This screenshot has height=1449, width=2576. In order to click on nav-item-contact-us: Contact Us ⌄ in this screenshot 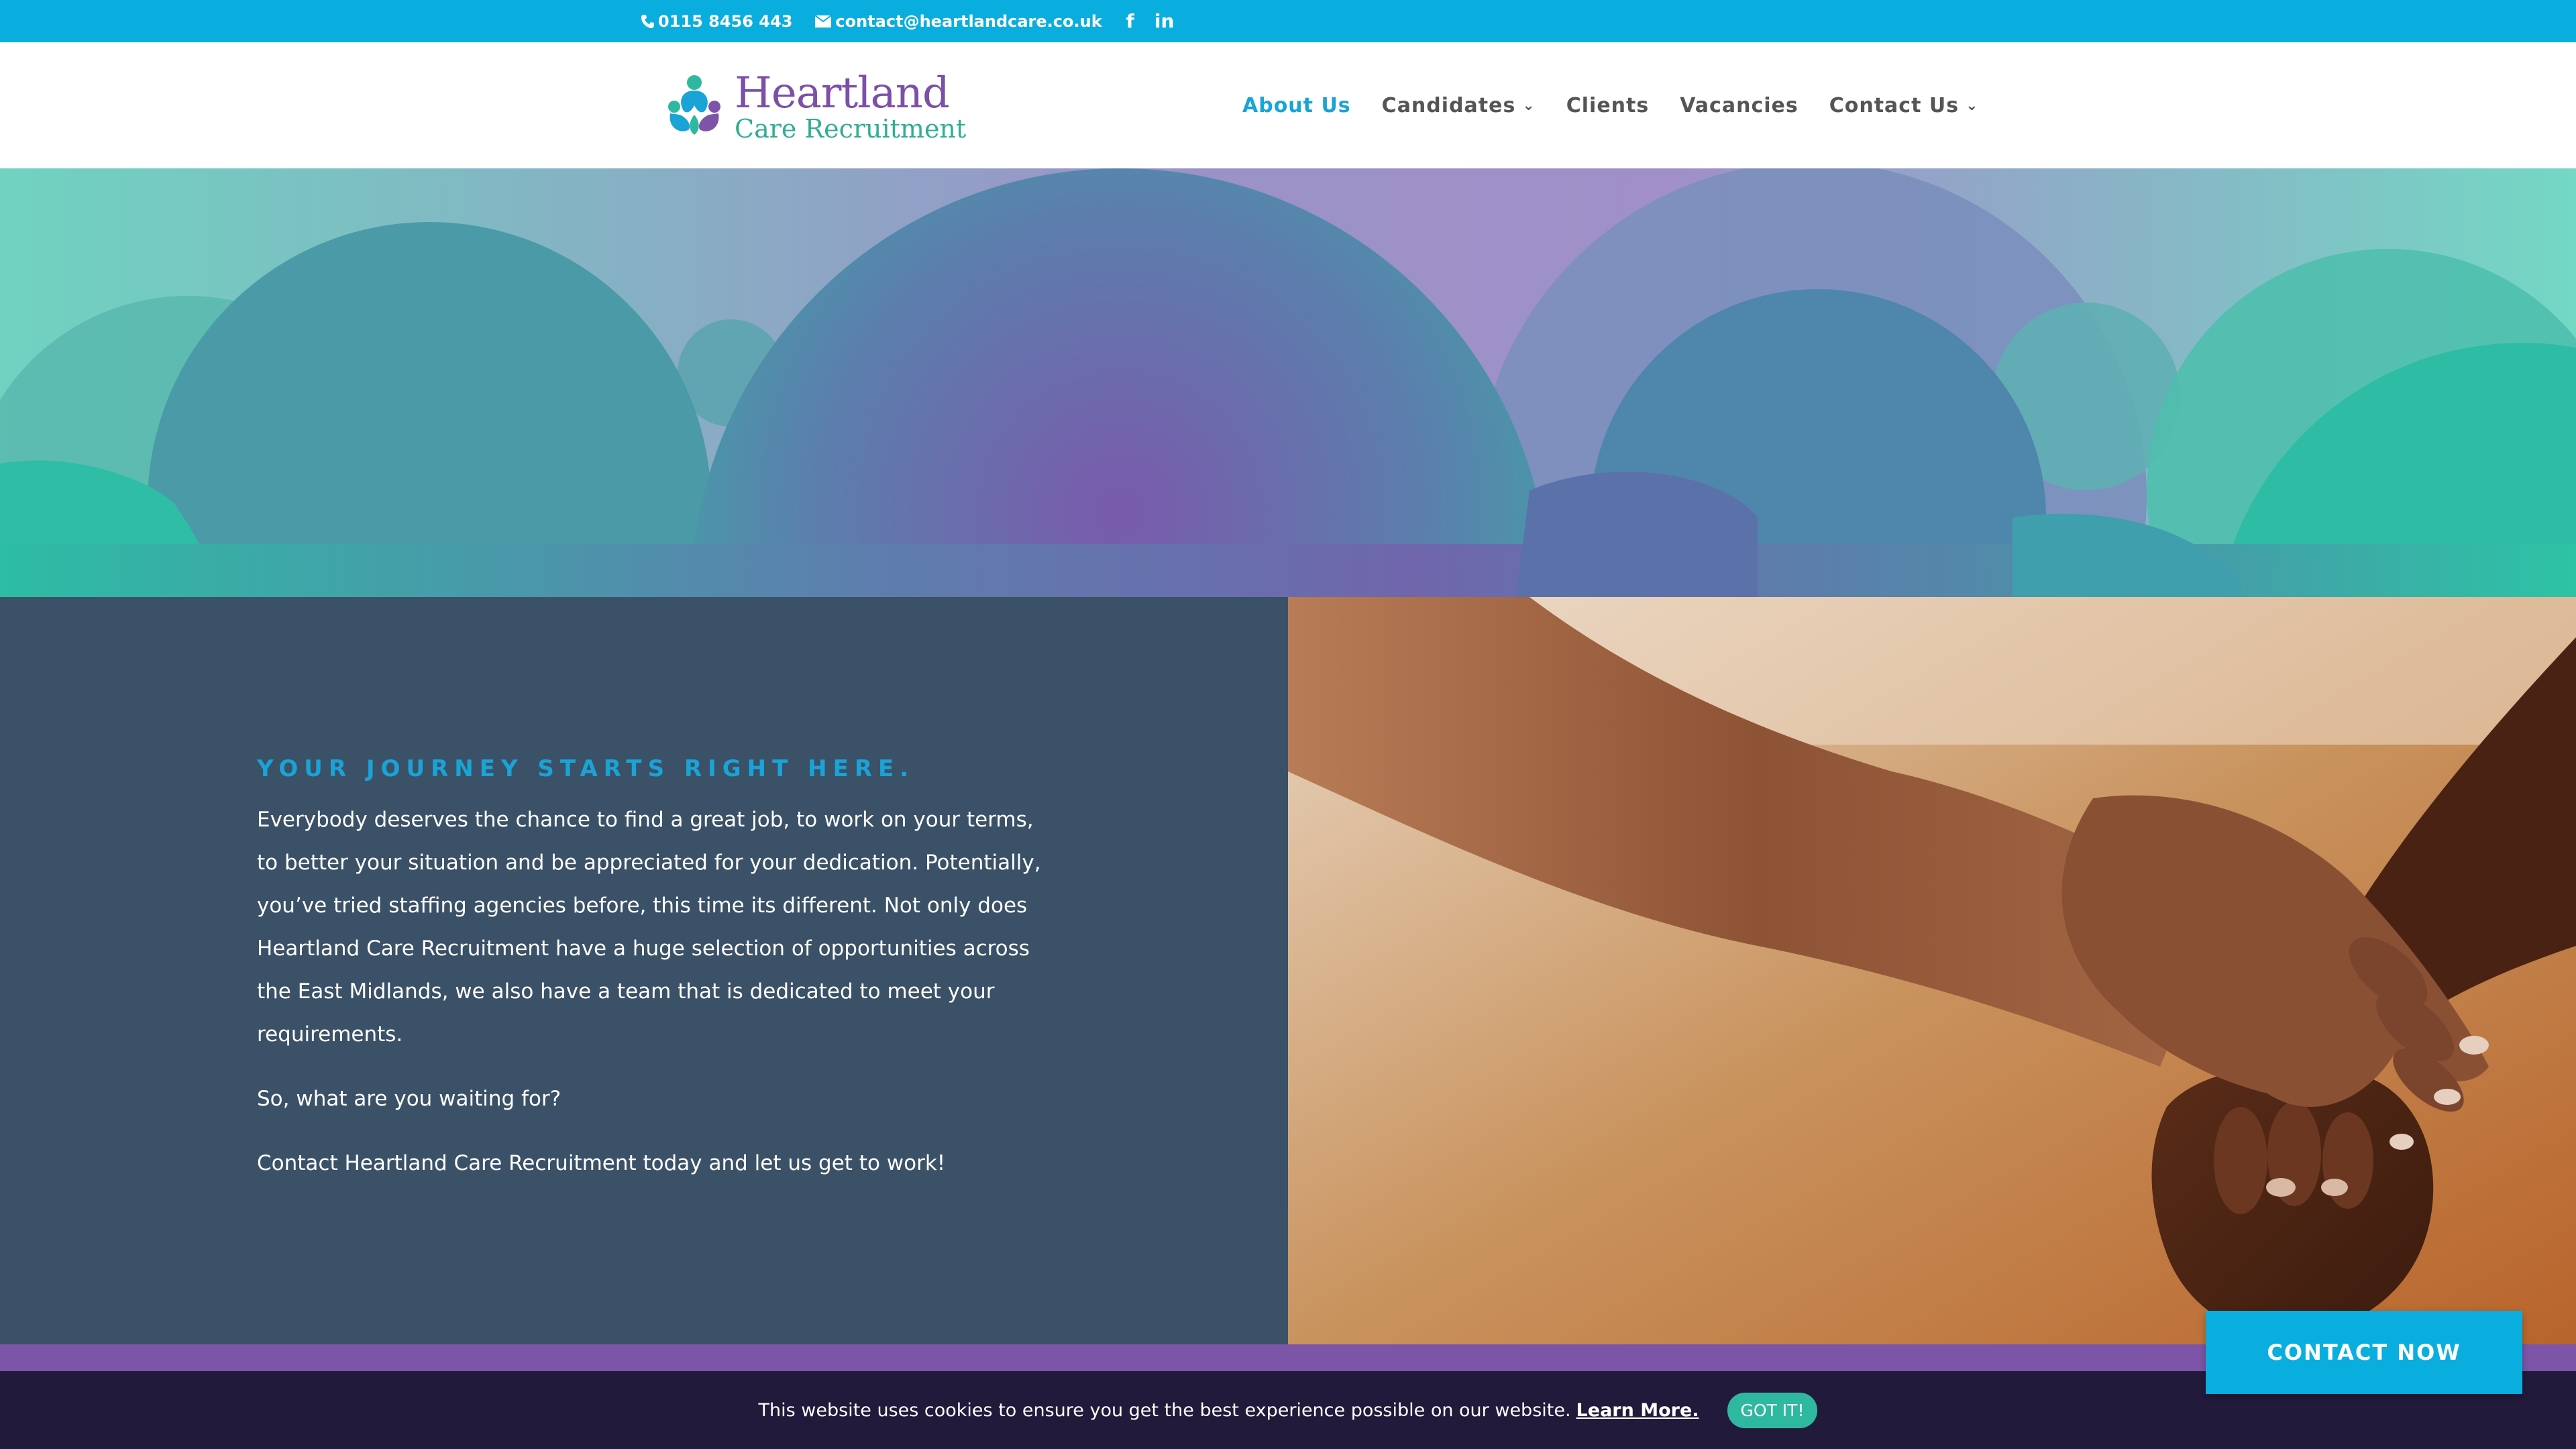, I will do `click(1904, 105)`.